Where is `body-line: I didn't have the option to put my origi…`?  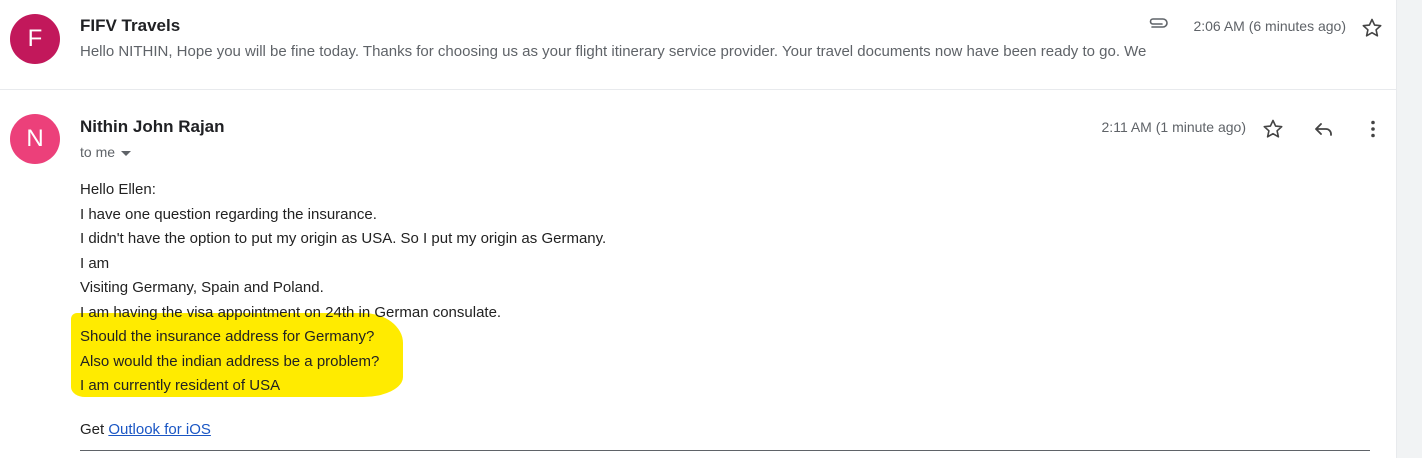 body-line: I didn't have the option to put my origi… is located at coordinates (343, 238).